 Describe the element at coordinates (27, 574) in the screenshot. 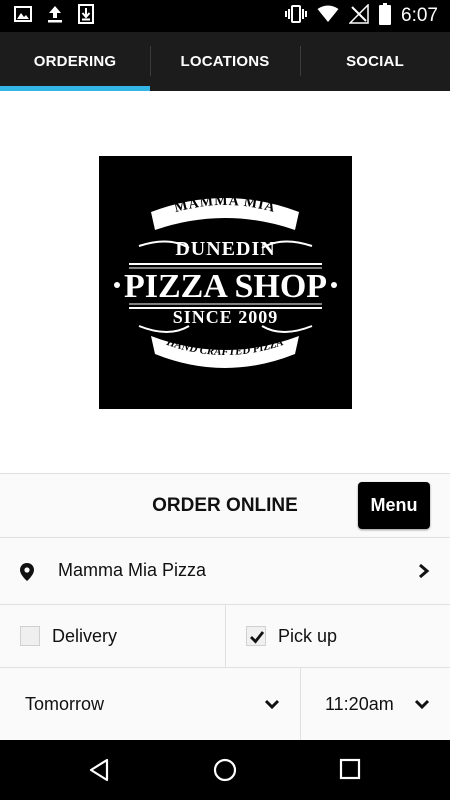

I see `location-pin-icon` at that location.